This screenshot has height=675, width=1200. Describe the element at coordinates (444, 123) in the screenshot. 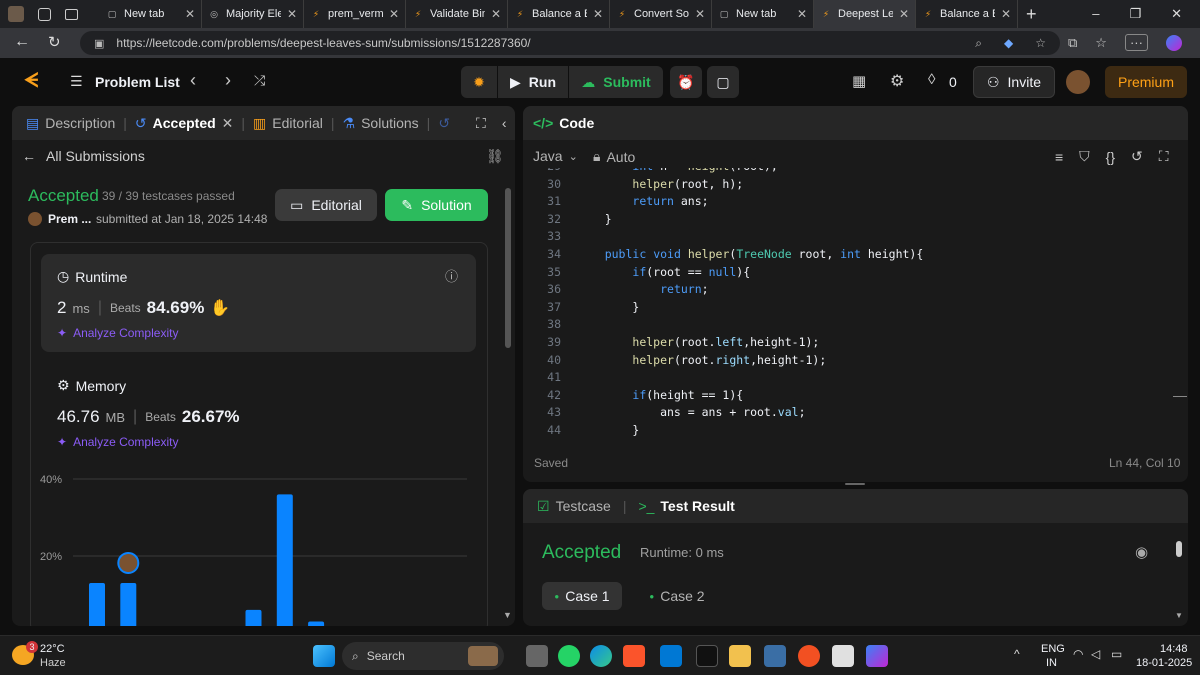

I see `history-icon: ↺` at that location.